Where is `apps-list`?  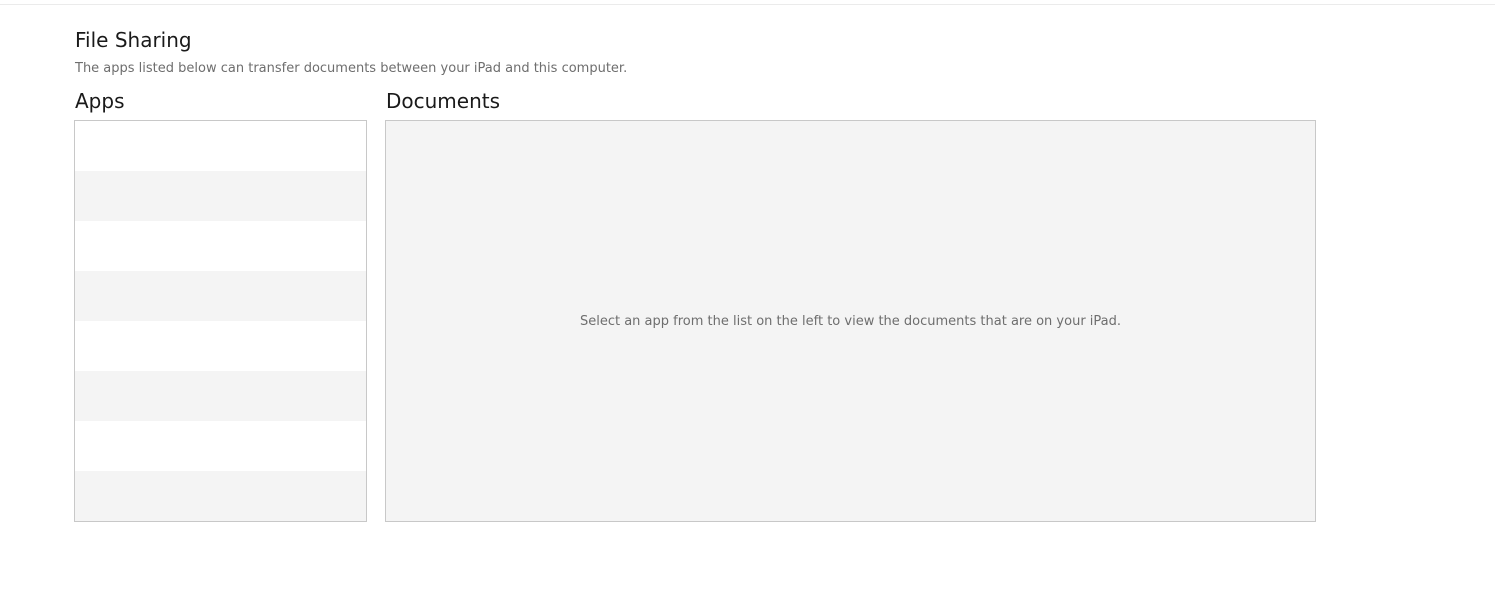 apps-list is located at coordinates (220, 321).